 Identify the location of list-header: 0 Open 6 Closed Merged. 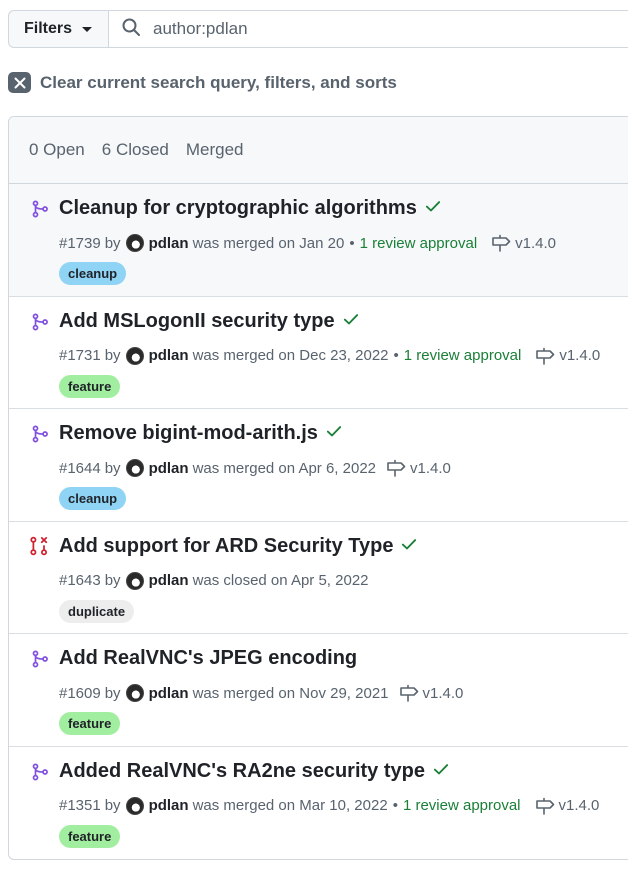
(318, 150).